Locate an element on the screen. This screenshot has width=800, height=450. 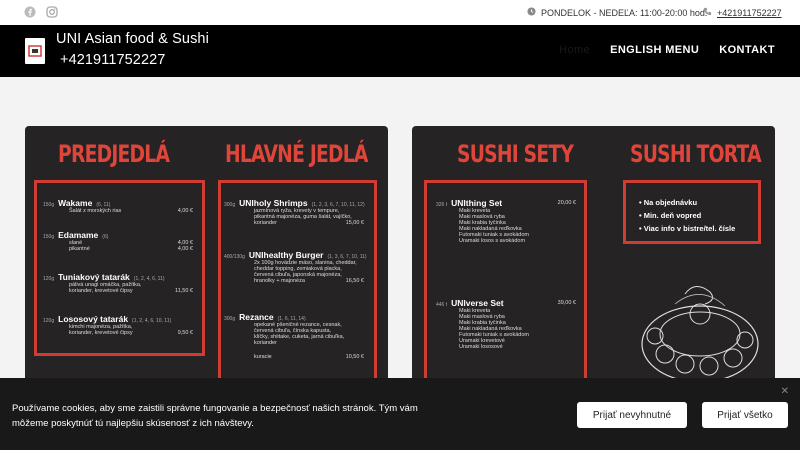
opening-hours: PONDELOK - NEDEĽA: 11:00-20:00 hod. is located at coordinates (617, 12).